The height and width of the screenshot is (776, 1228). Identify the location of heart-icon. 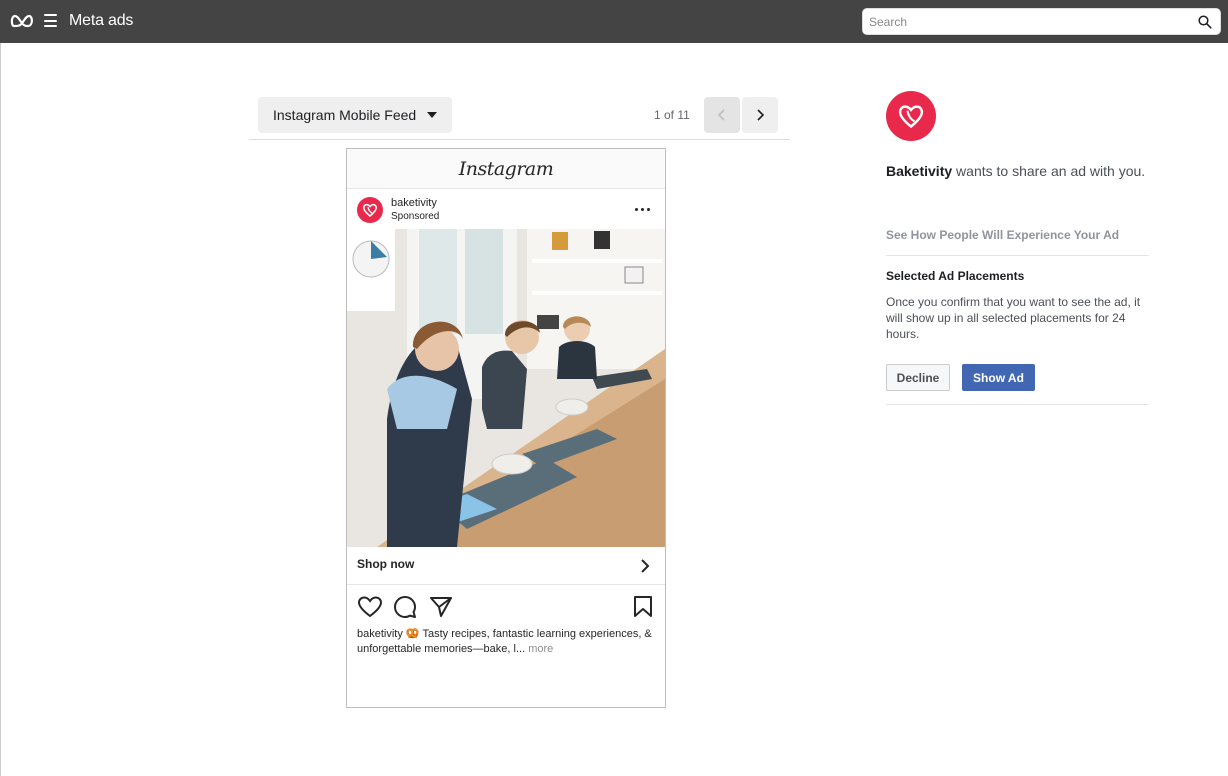
(370, 607).